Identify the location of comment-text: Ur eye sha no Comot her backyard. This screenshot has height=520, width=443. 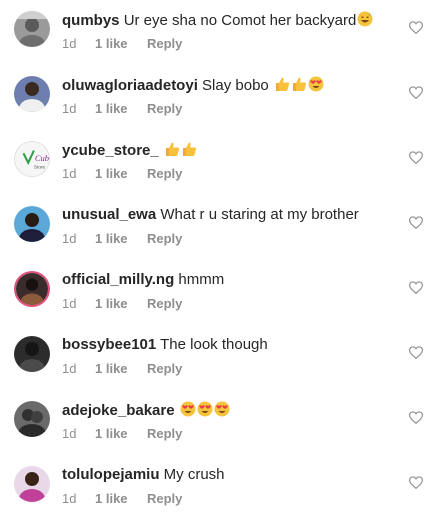
(240, 20).